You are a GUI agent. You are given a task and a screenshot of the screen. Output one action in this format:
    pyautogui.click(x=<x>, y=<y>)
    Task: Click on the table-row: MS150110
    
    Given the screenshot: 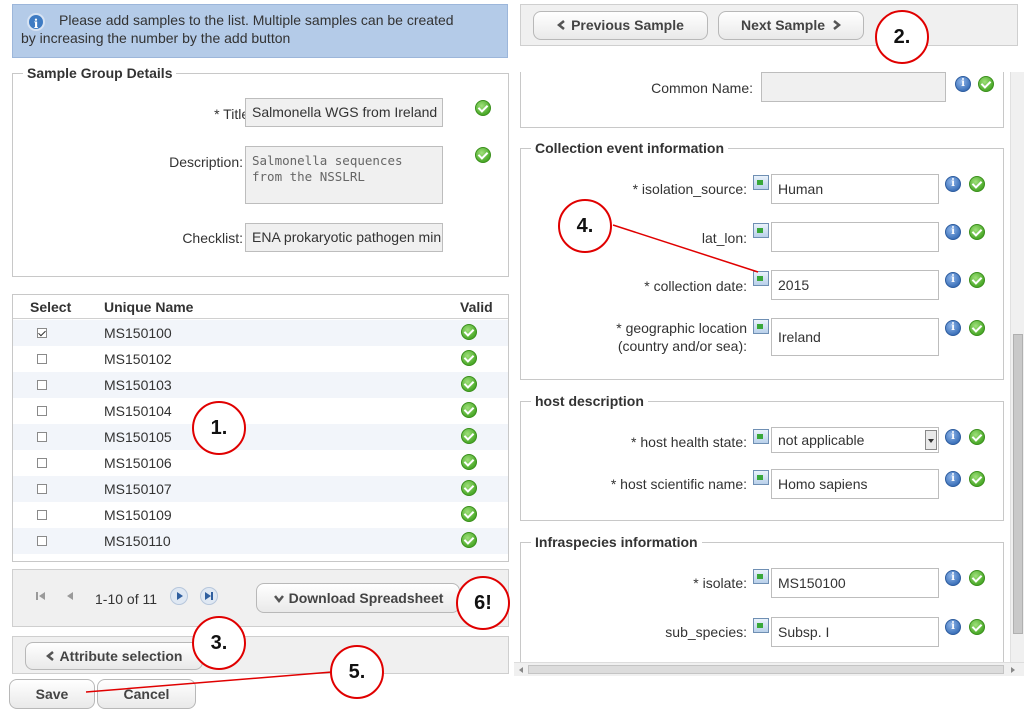 What is the action you would take?
    pyautogui.click(x=260, y=541)
    